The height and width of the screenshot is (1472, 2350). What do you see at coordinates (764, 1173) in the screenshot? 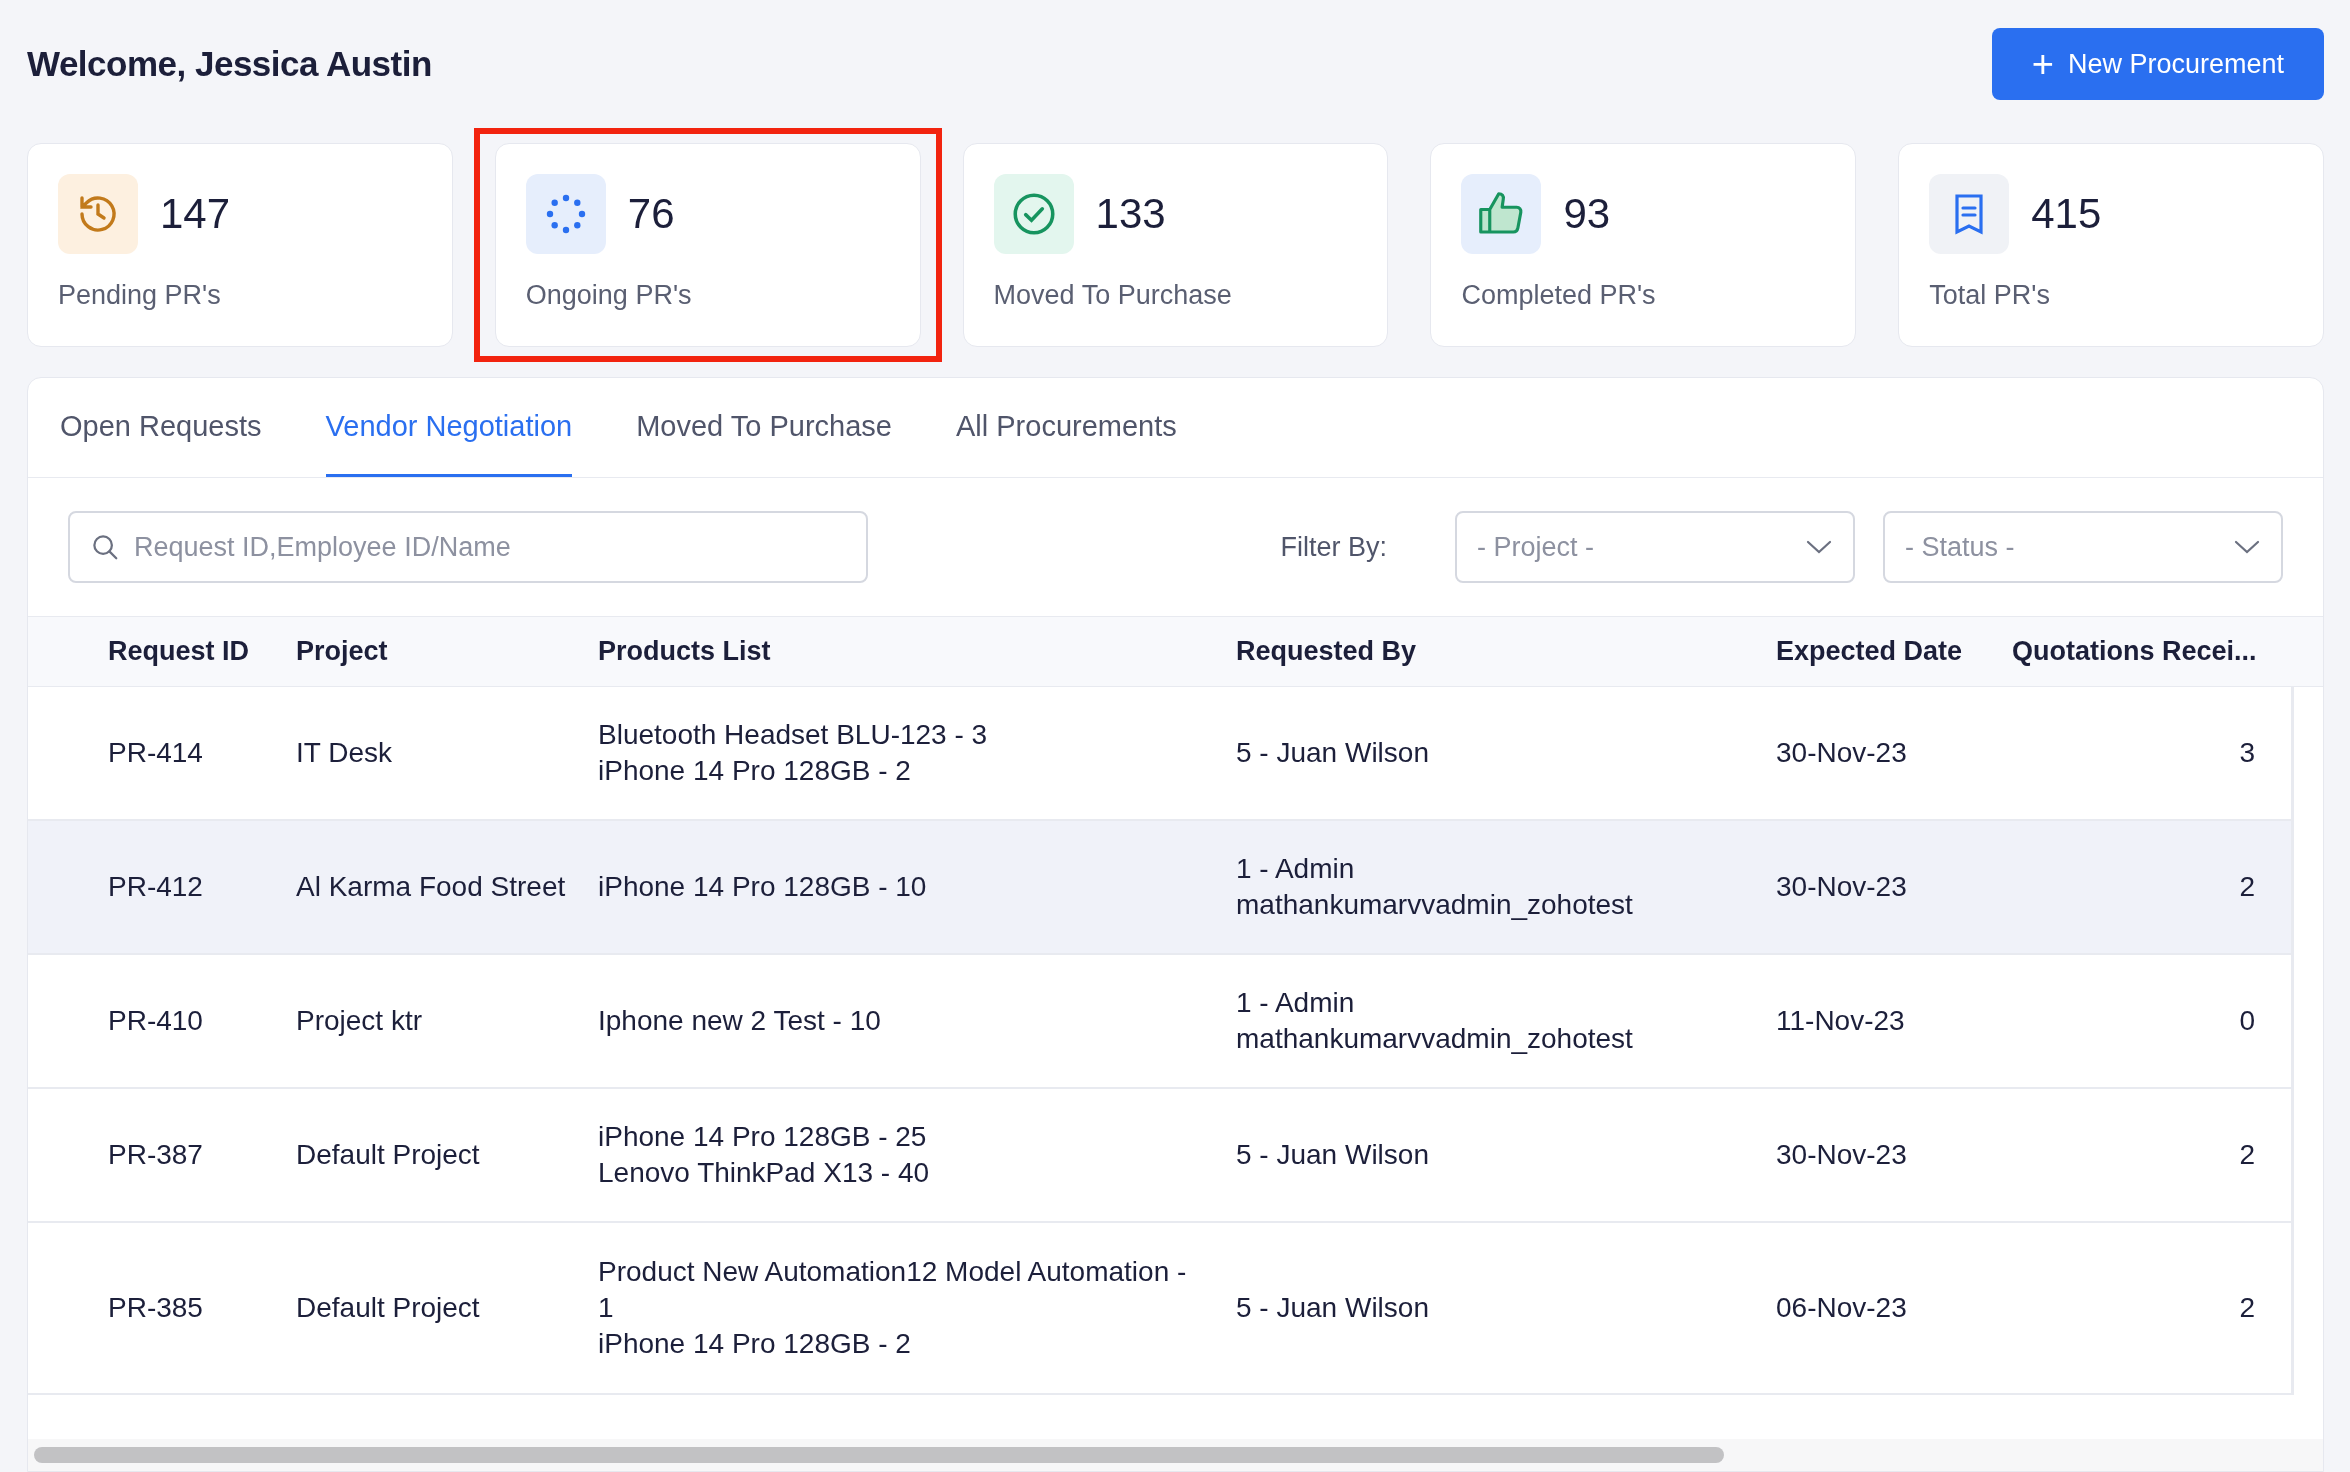
I see `product-line: Lenovo ThinkPad X13 - 40` at bounding box center [764, 1173].